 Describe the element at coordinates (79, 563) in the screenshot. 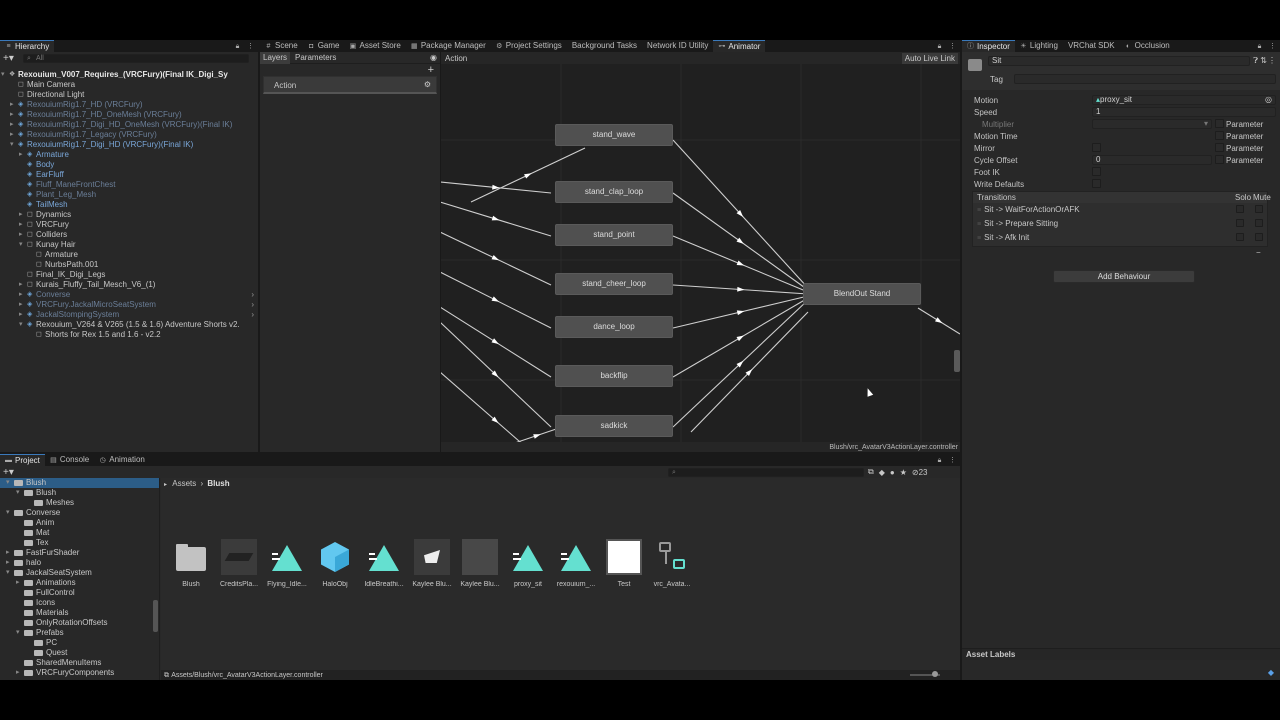

I see `folder-item: ▸ halo` at that location.